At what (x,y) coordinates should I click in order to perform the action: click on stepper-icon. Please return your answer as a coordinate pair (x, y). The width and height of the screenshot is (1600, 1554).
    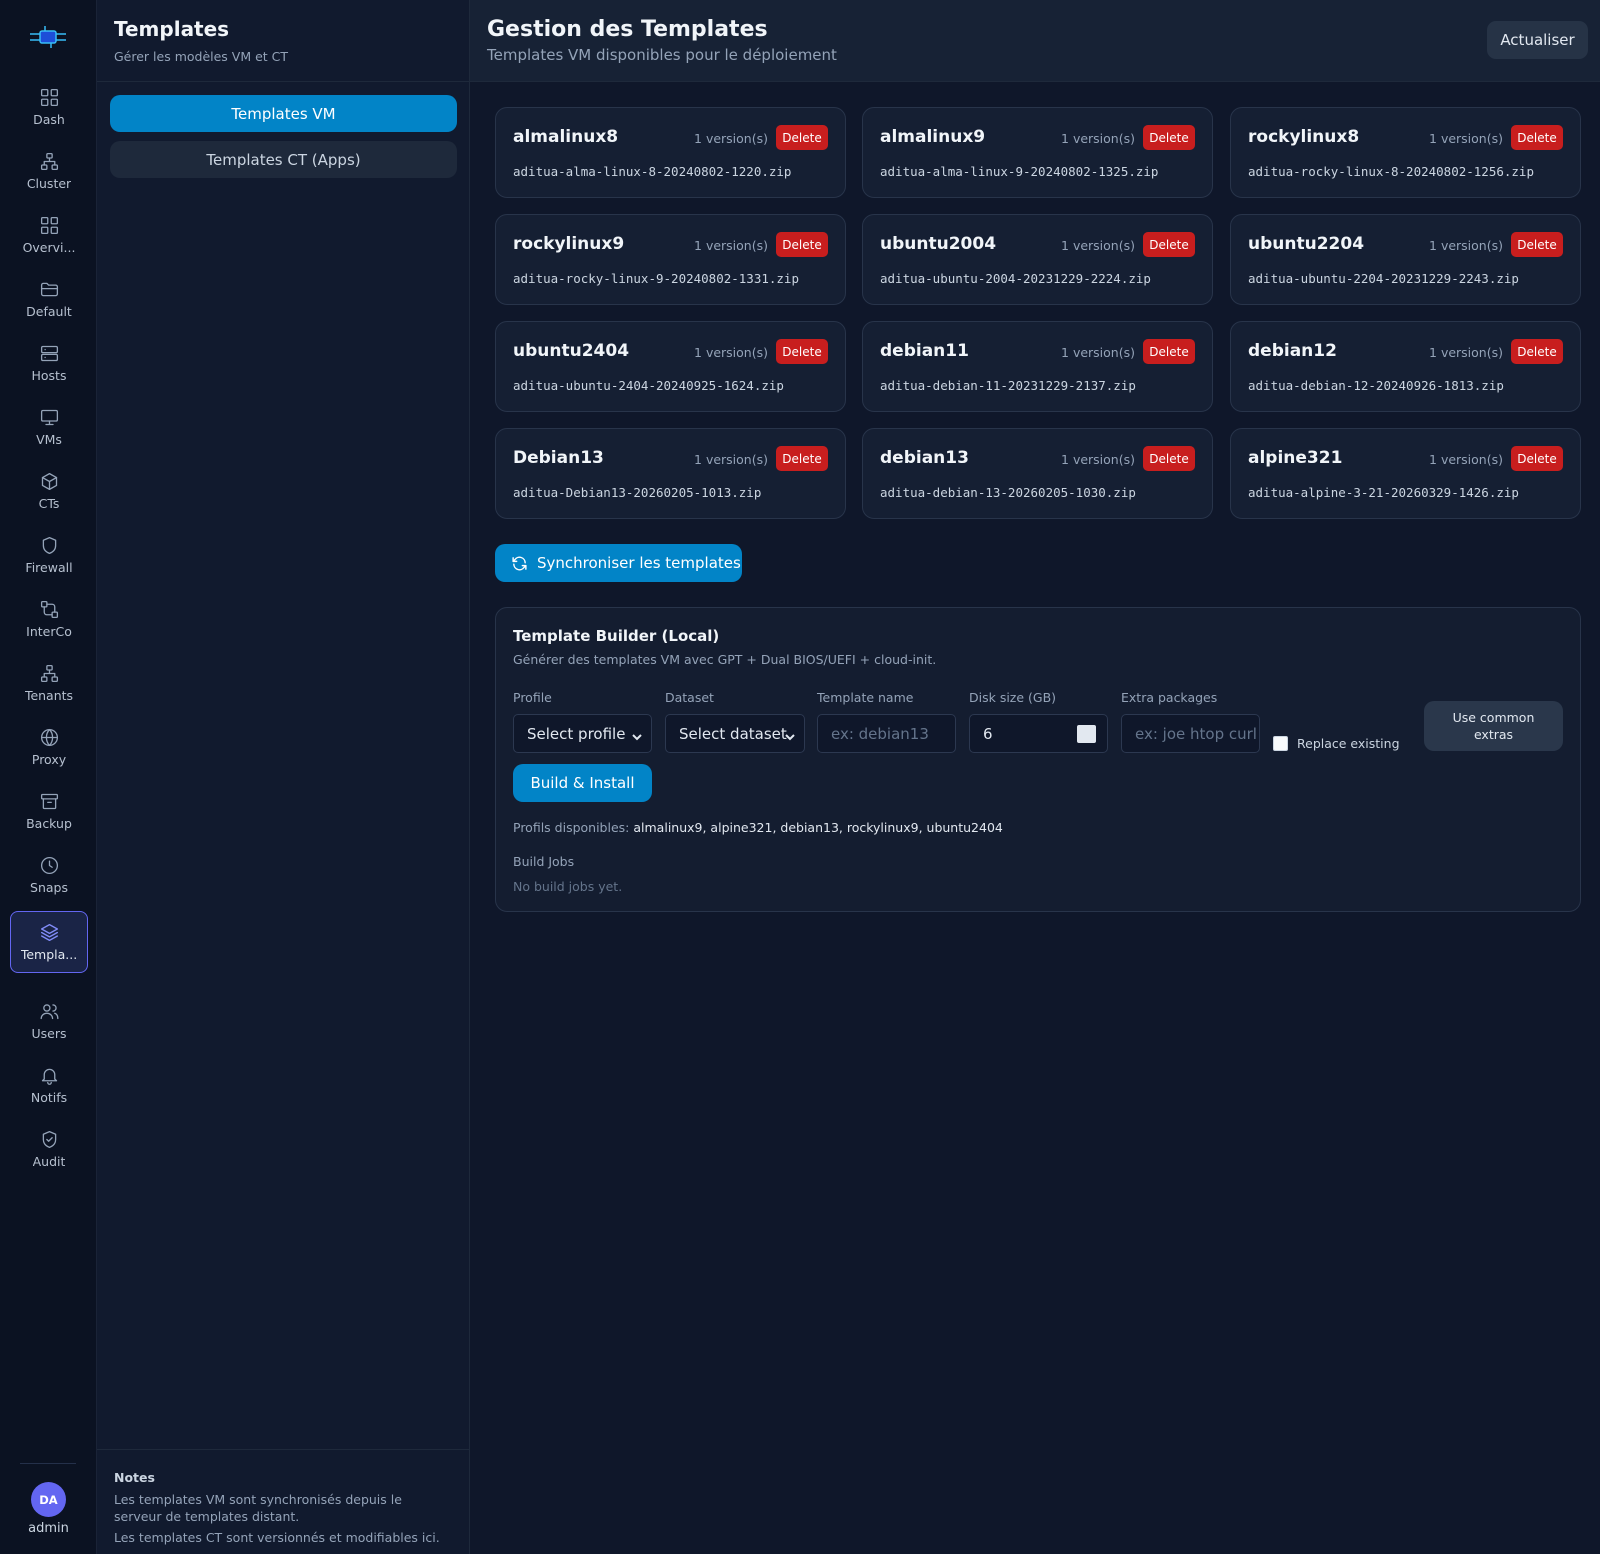
    Looking at the image, I should click on (1086, 734).